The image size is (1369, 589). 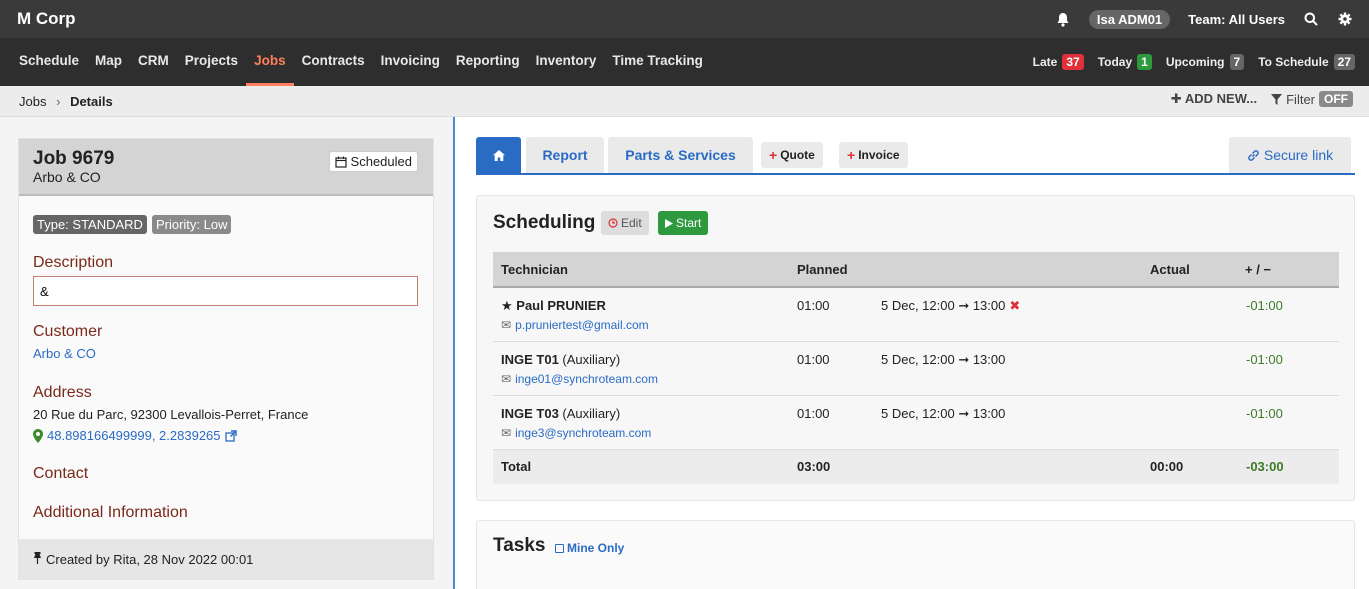 What do you see at coordinates (46, 19) in the screenshot?
I see `brand-name: M Corp` at bounding box center [46, 19].